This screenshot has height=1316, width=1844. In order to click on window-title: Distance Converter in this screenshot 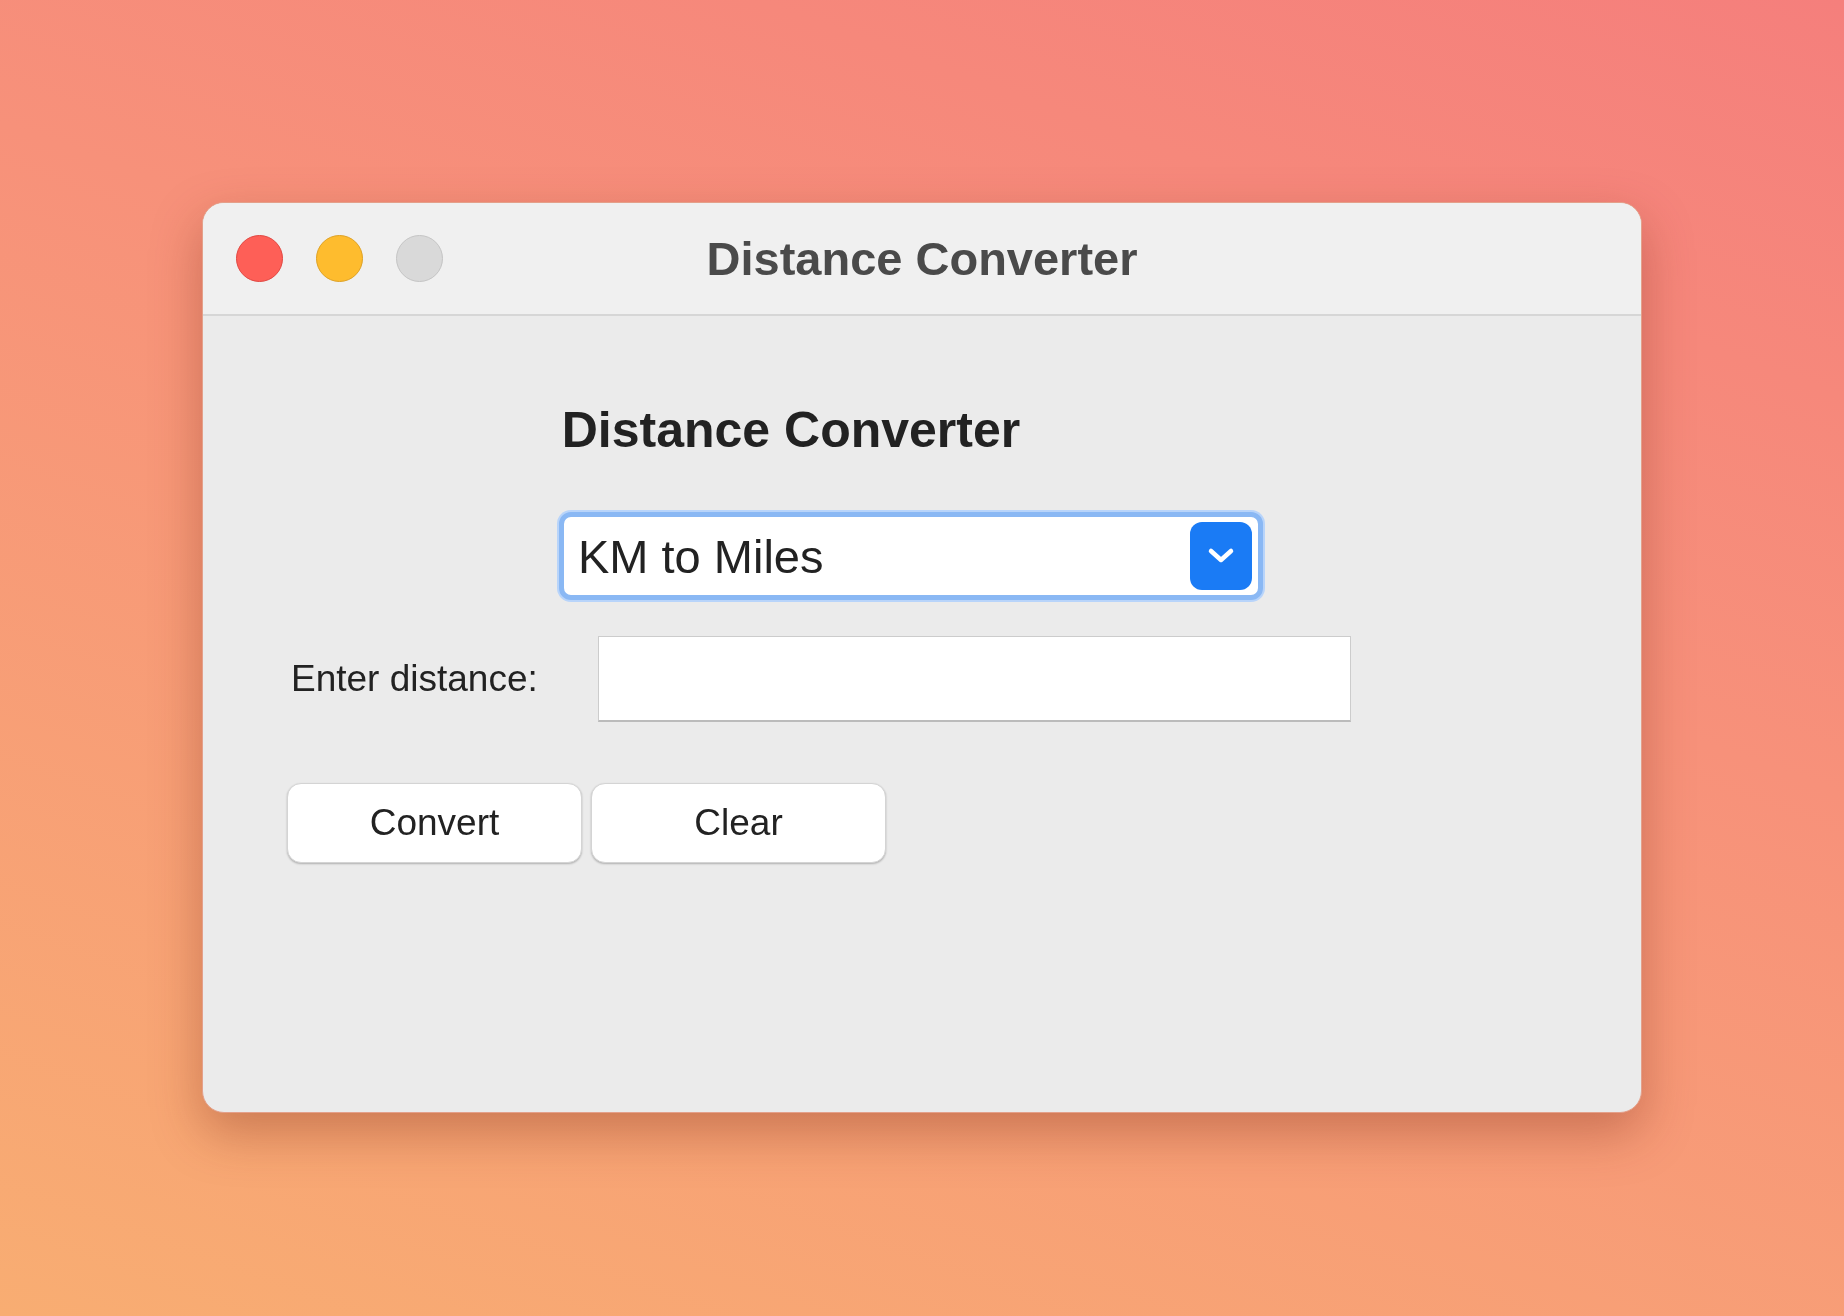, I will do `click(922, 258)`.